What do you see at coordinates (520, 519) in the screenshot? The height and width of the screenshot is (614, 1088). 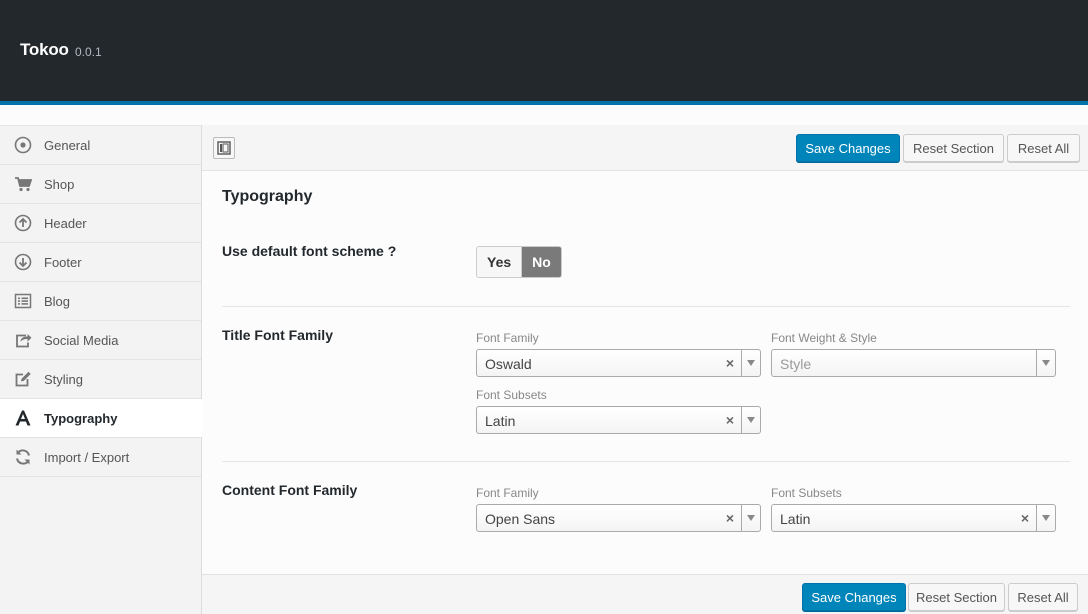 I see `select-value: Open Sans` at bounding box center [520, 519].